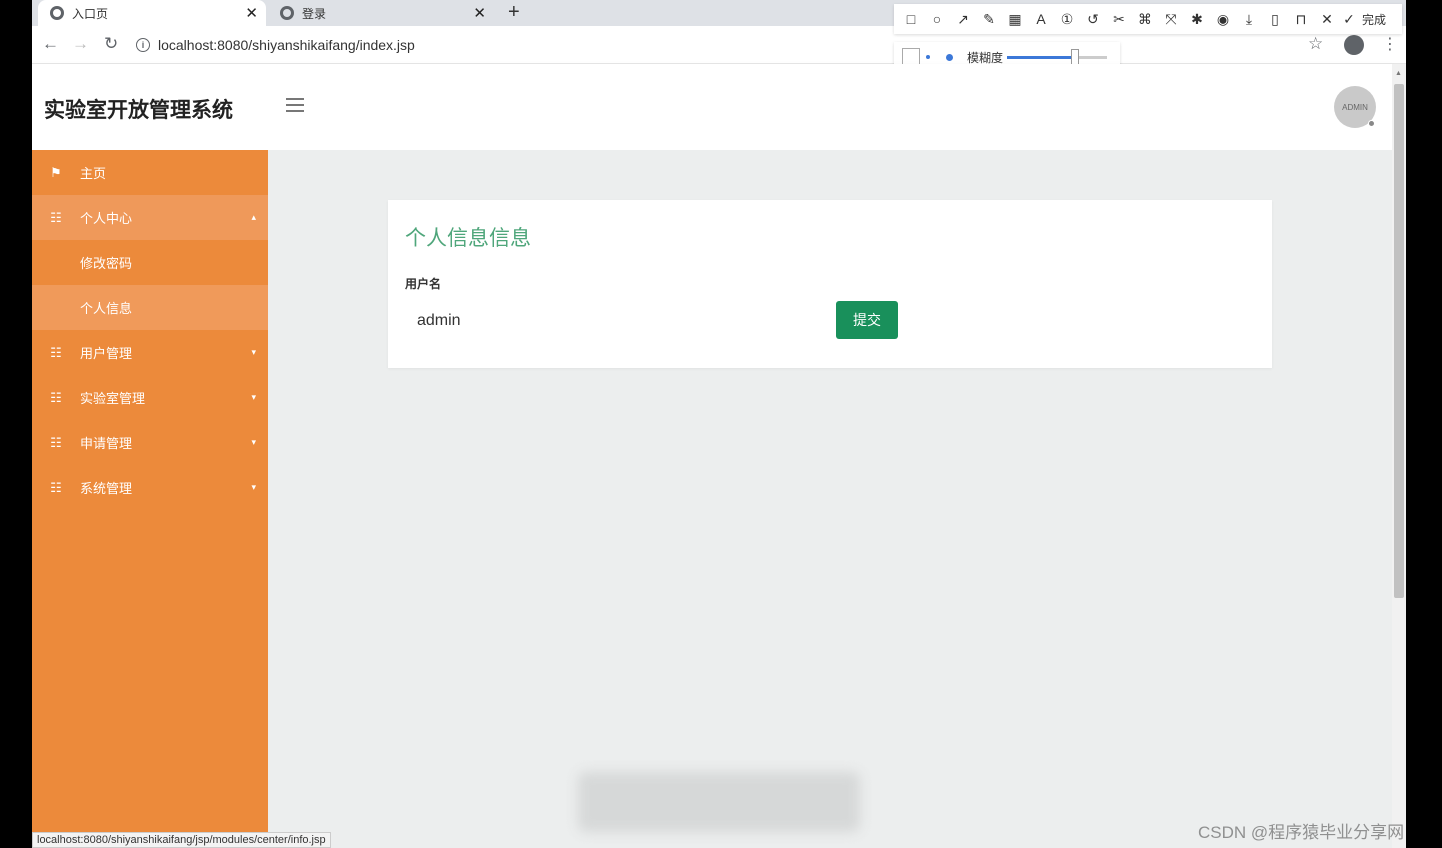 This screenshot has width=1442, height=848. I want to click on undo-icon: ↺, so click(1093, 19).